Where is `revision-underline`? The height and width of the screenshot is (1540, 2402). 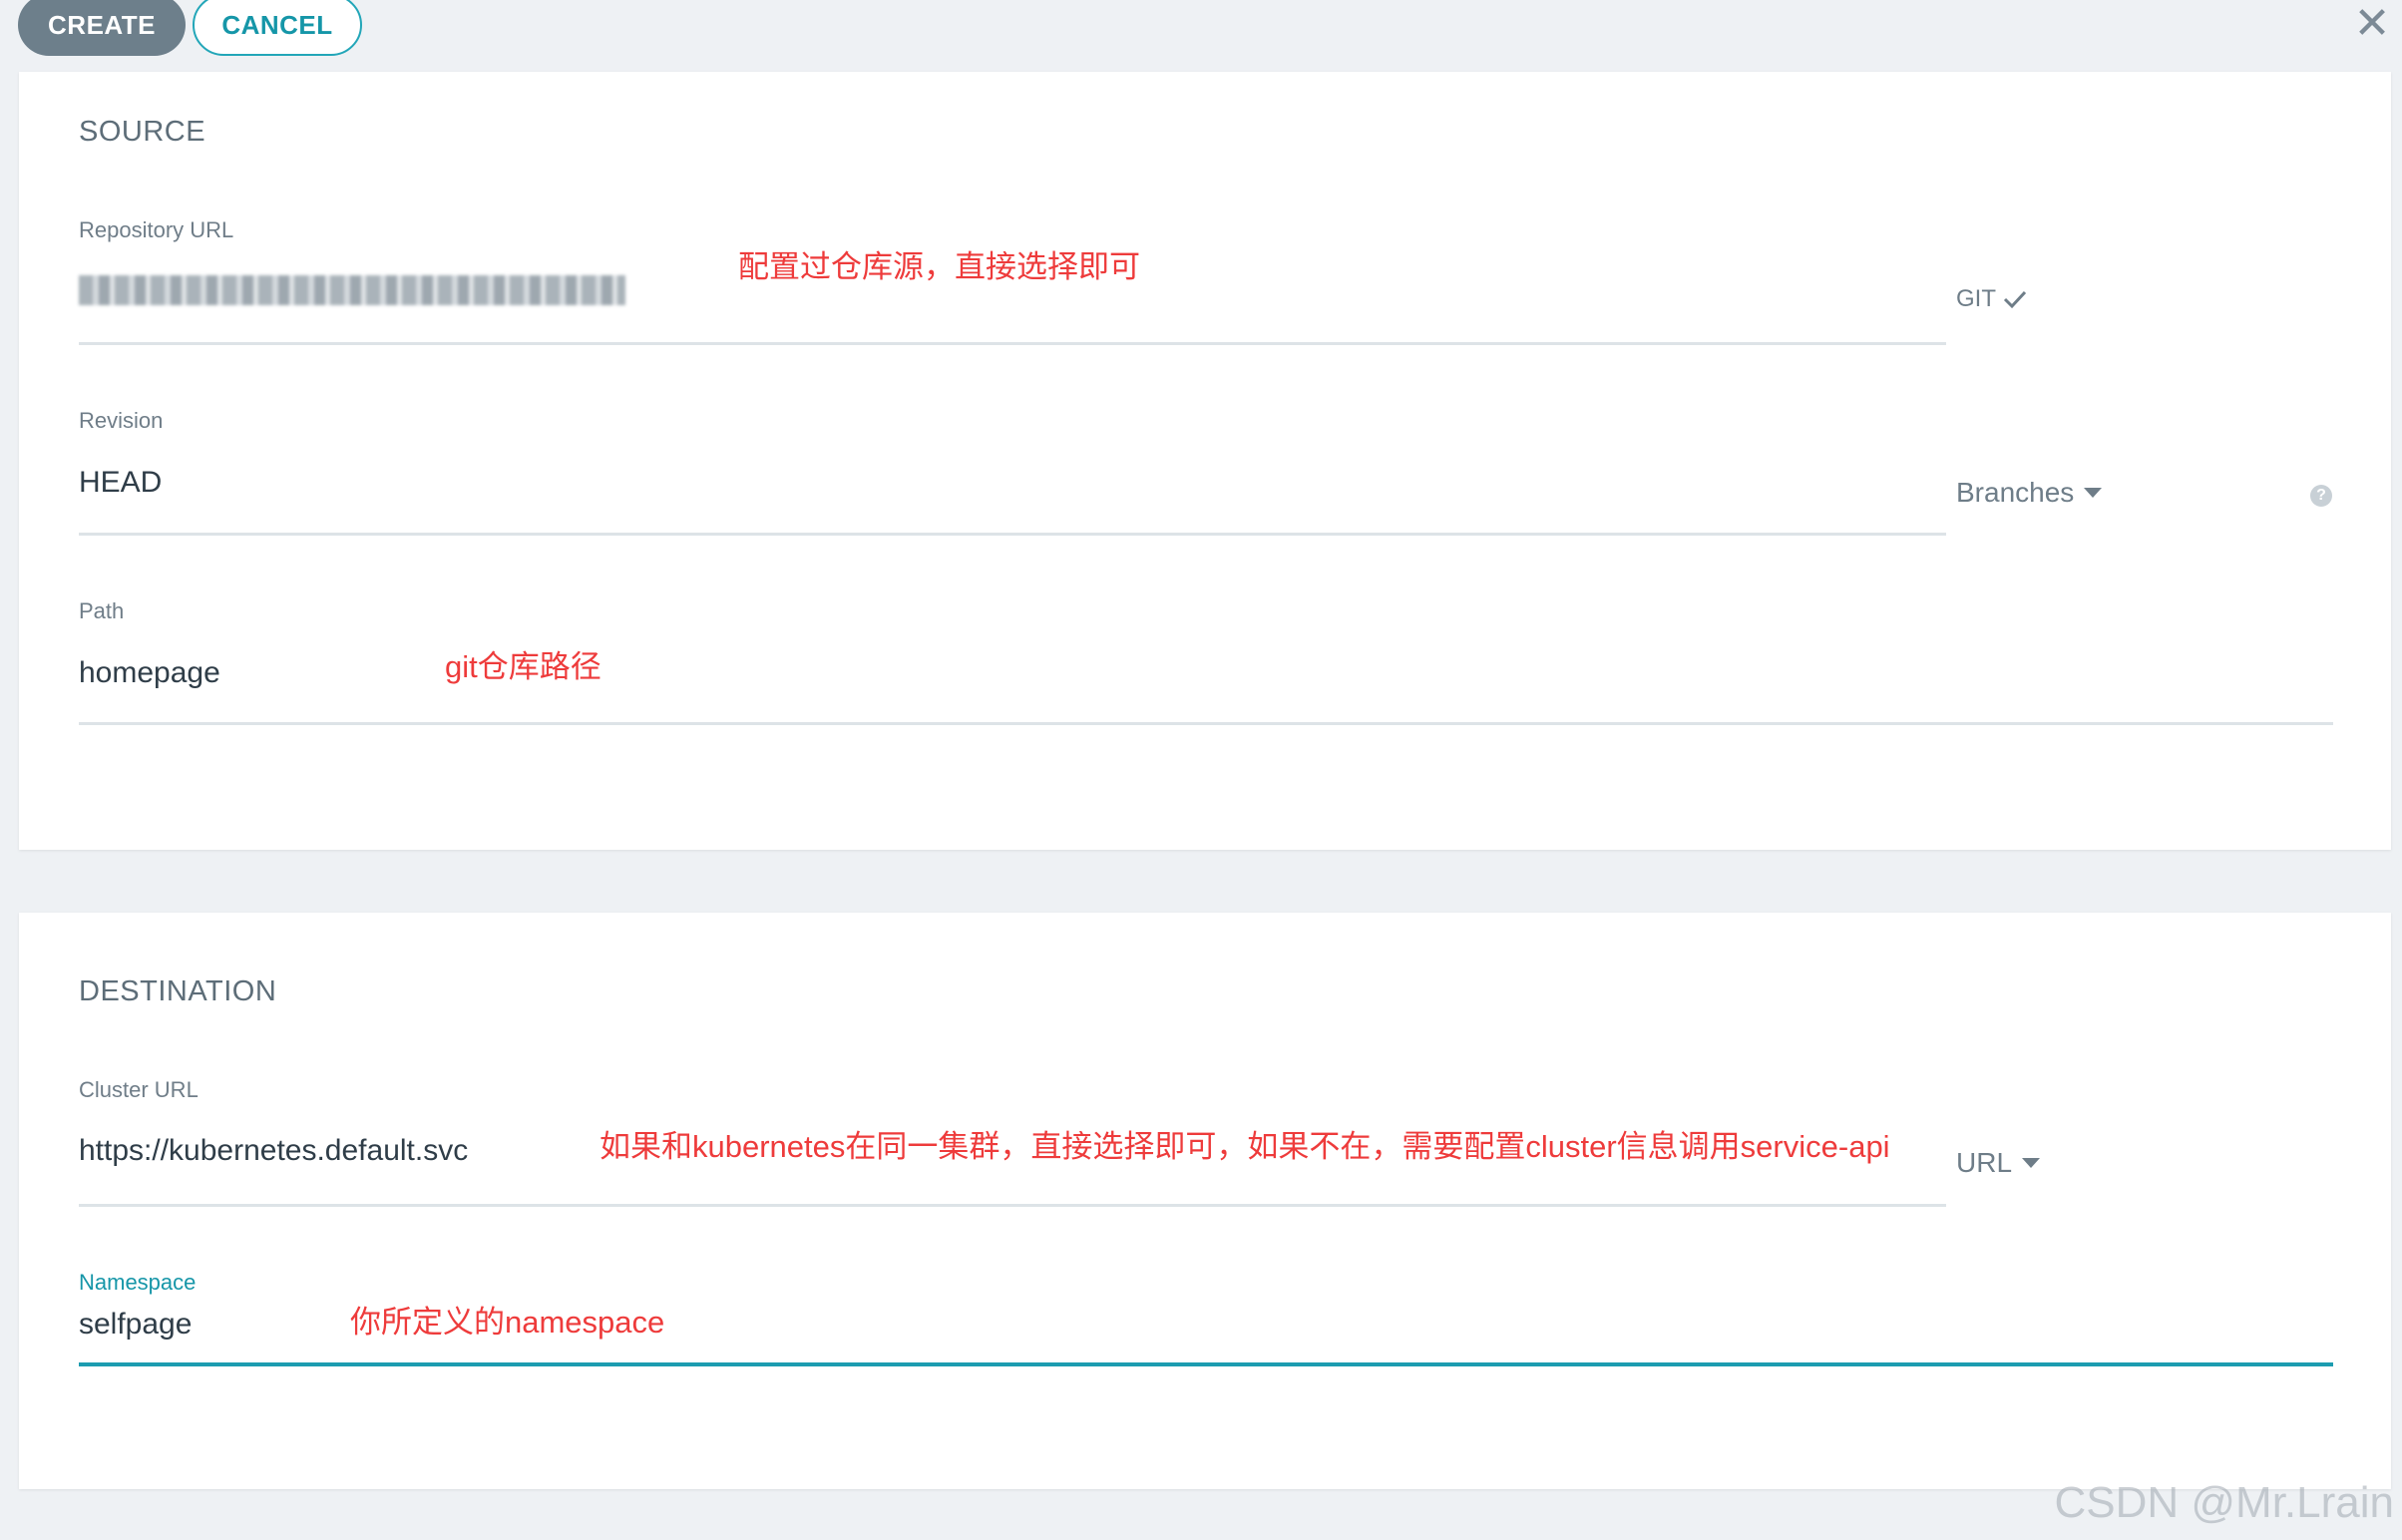 revision-underline is located at coordinates (1013, 534).